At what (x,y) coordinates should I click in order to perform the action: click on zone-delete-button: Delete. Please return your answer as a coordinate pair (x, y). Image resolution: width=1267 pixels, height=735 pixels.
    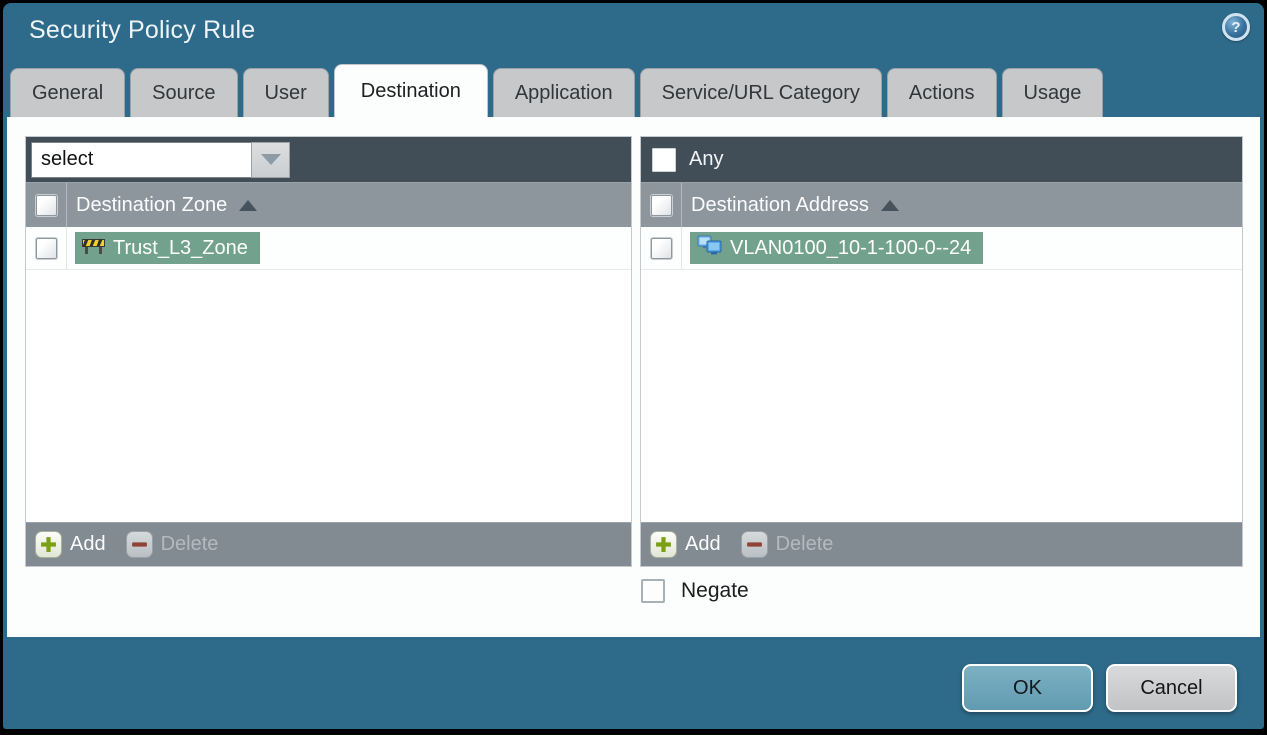
    Looking at the image, I should click on (172, 544).